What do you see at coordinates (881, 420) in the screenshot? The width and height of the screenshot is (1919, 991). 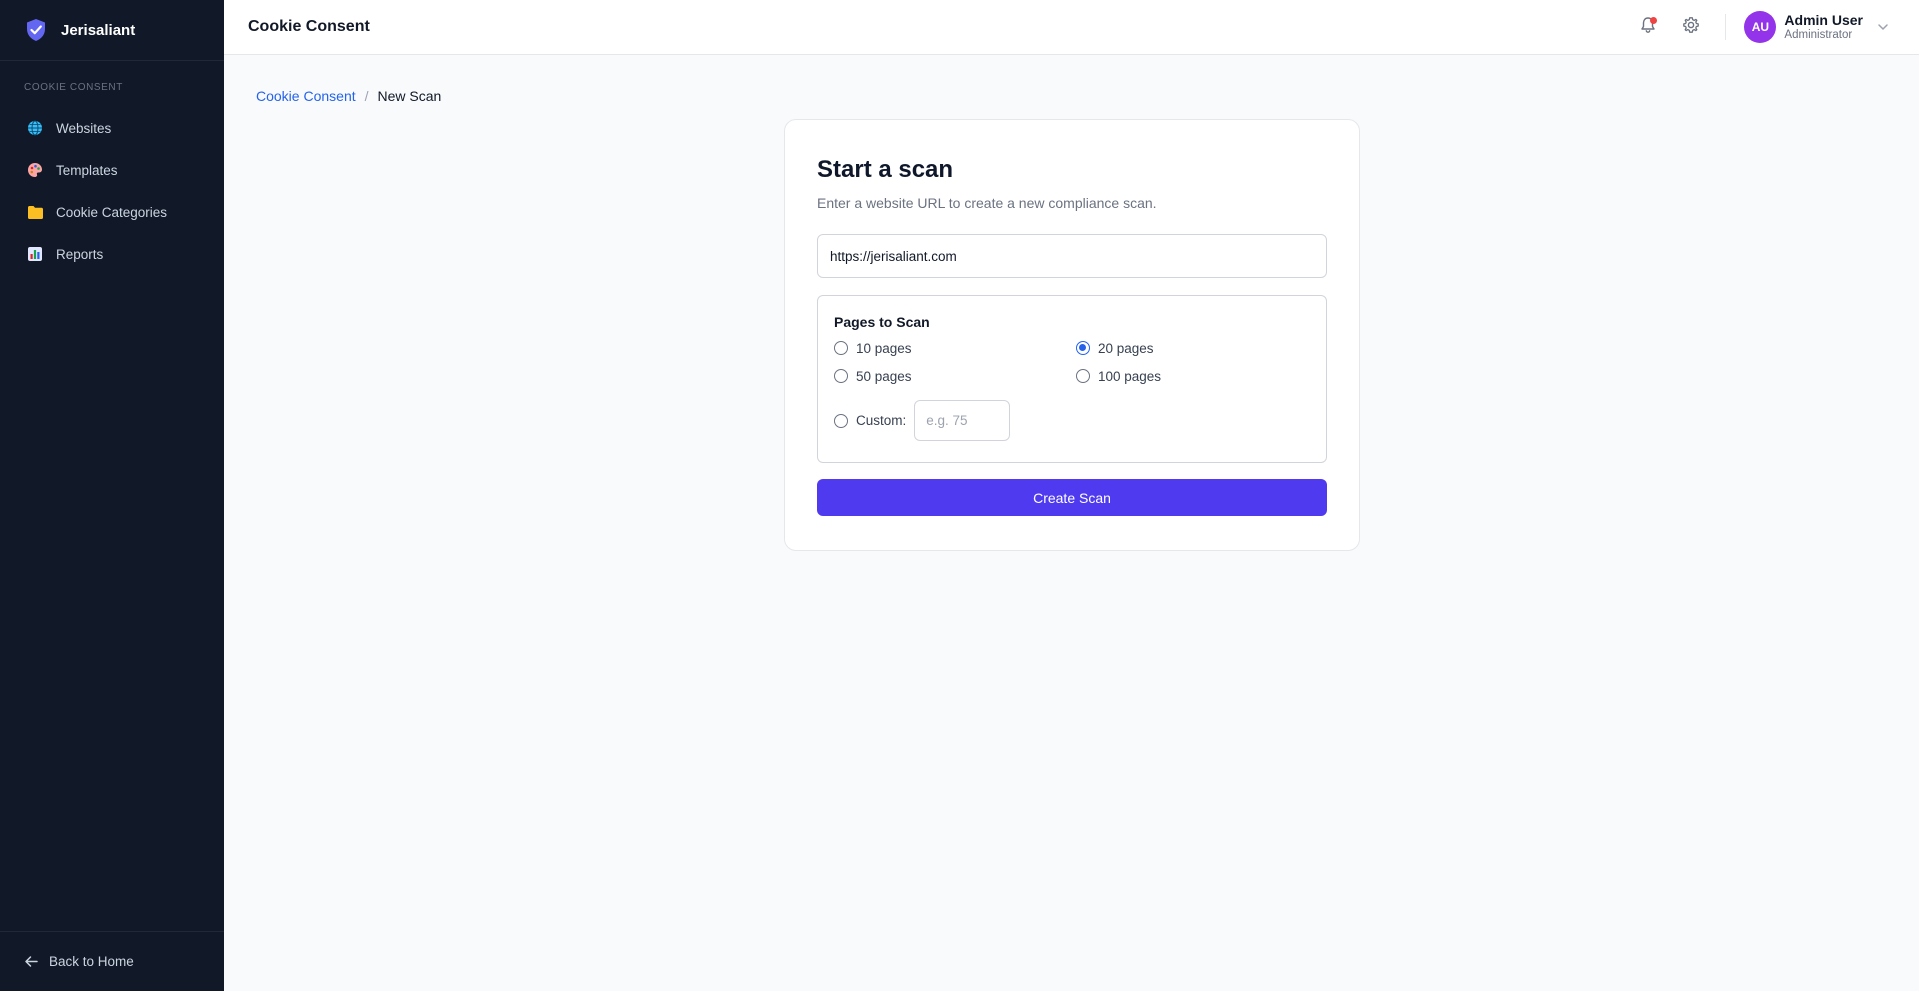 I see `radio-label: Custom:` at bounding box center [881, 420].